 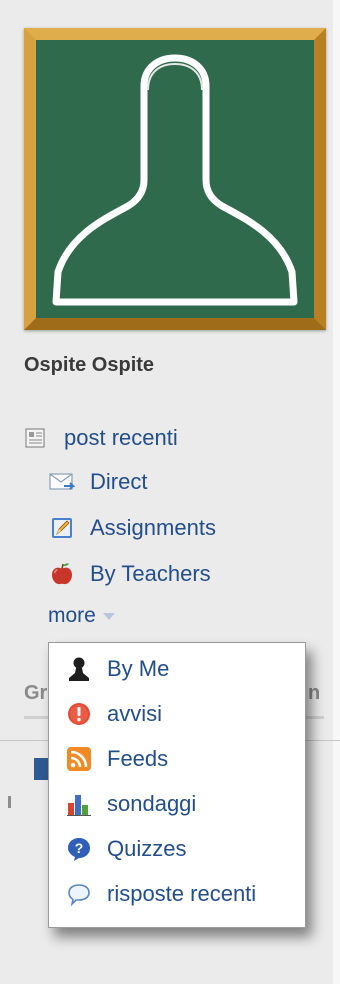 What do you see at coordinates (182, 893) in the screenshot?
I see `menu-item-label: risposte recenti` at bounding box center [182, 893].